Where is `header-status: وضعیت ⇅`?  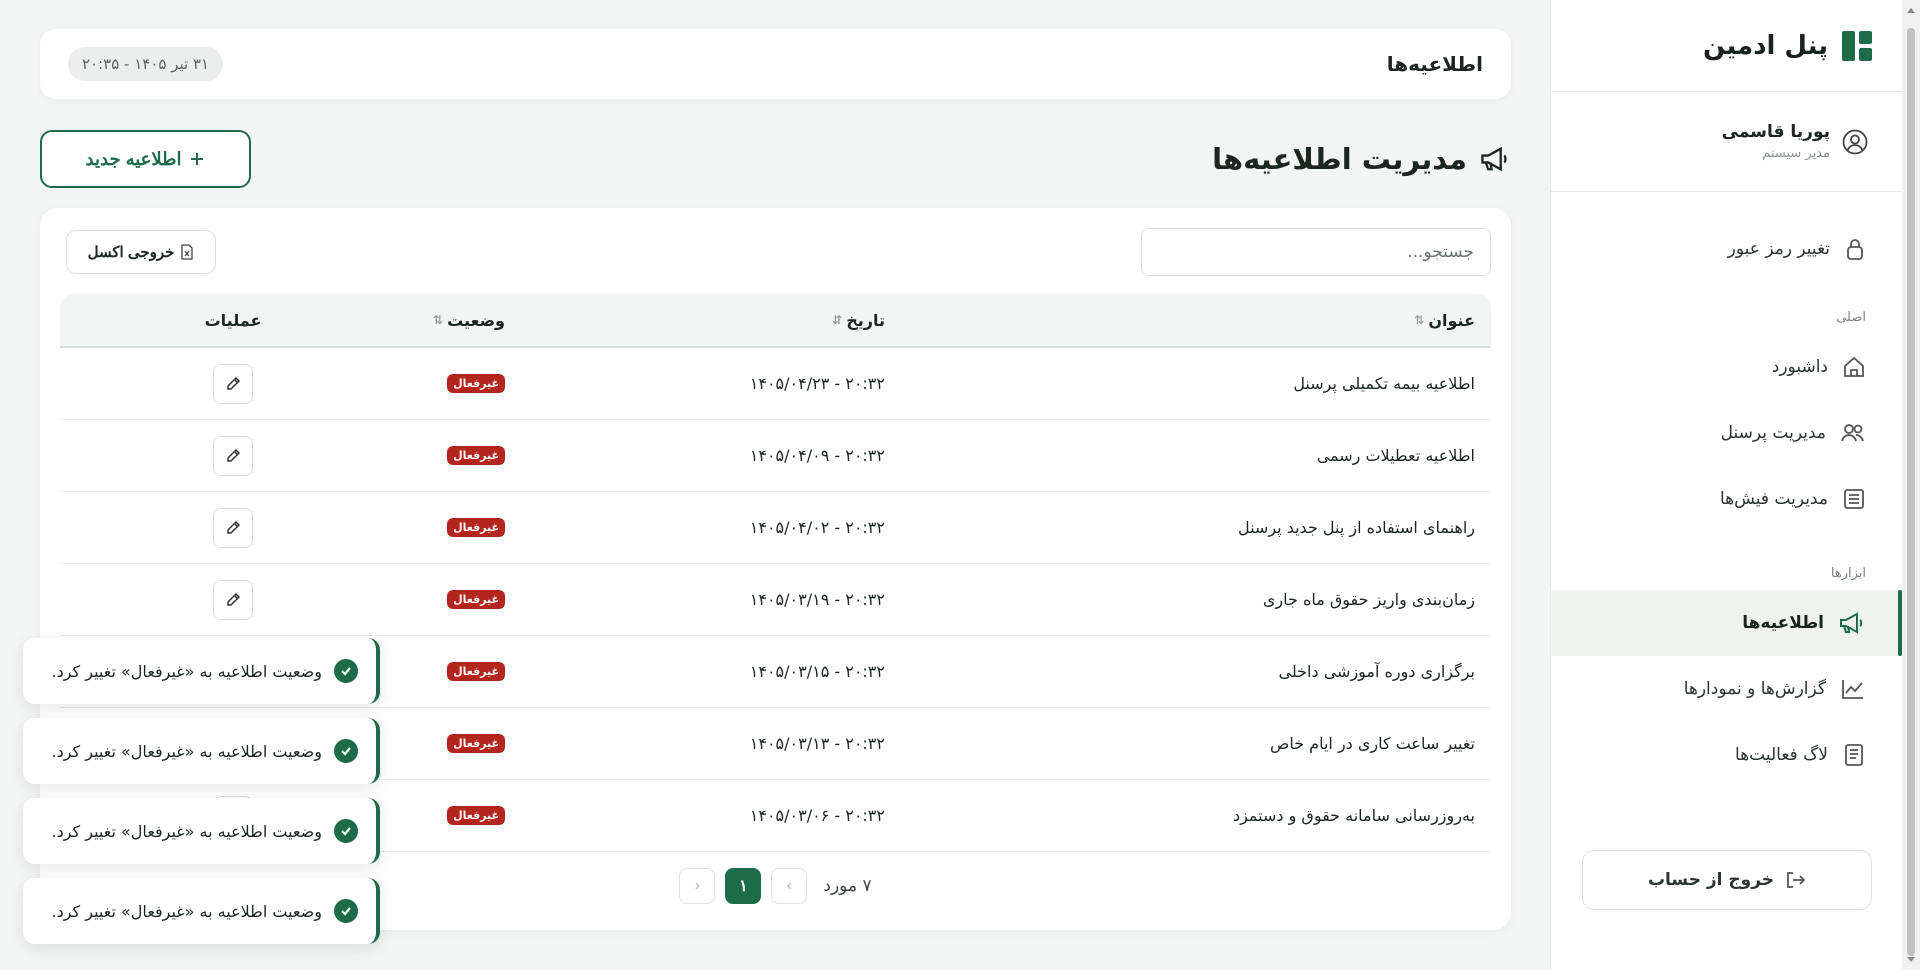
header-status: وضعیت ⇅ is located at coordinates (408, 320).